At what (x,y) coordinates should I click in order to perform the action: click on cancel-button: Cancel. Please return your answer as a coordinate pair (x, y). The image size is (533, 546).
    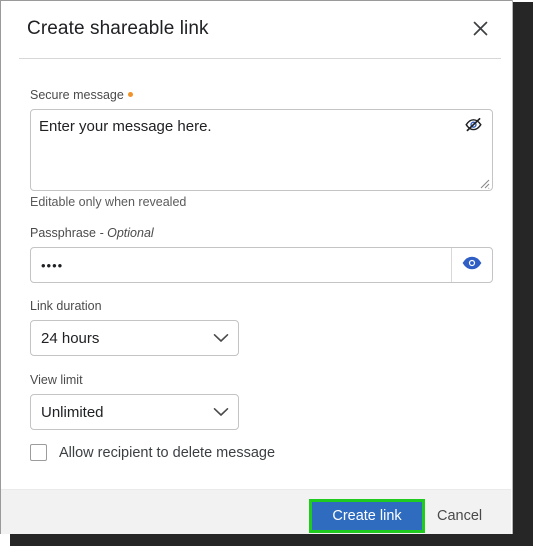
    Looking at the image, I should click on (459, 516).